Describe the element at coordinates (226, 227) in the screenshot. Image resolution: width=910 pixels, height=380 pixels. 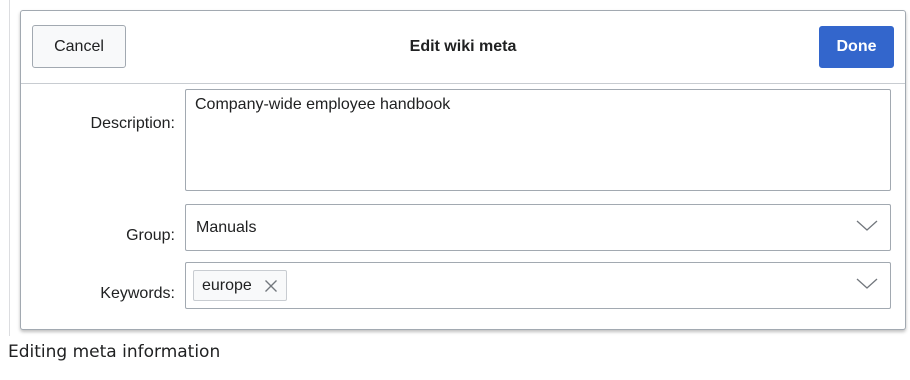
I see `group-selected-value: Manuals` at that location.